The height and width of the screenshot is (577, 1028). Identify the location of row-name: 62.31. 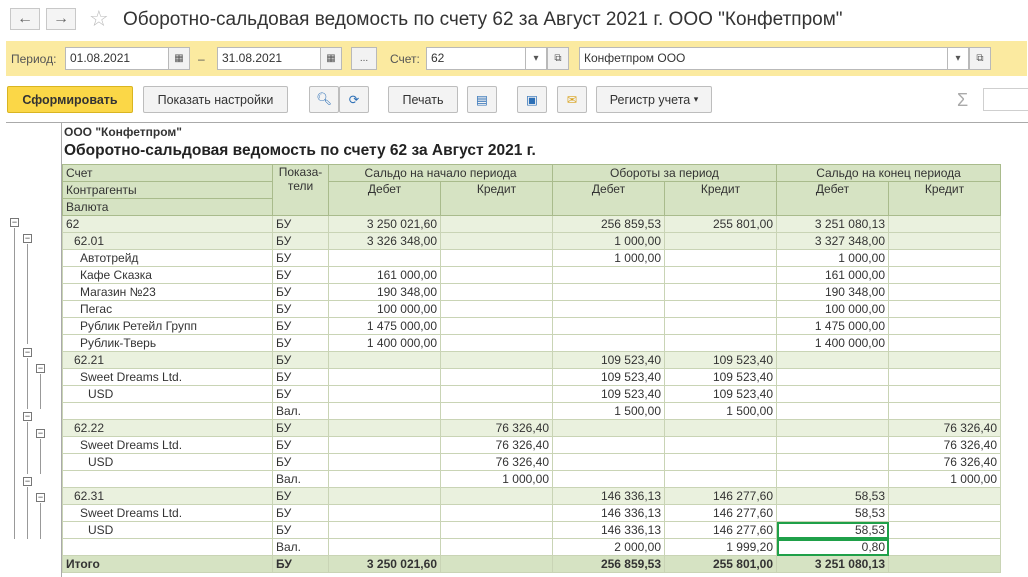
(167, 496).